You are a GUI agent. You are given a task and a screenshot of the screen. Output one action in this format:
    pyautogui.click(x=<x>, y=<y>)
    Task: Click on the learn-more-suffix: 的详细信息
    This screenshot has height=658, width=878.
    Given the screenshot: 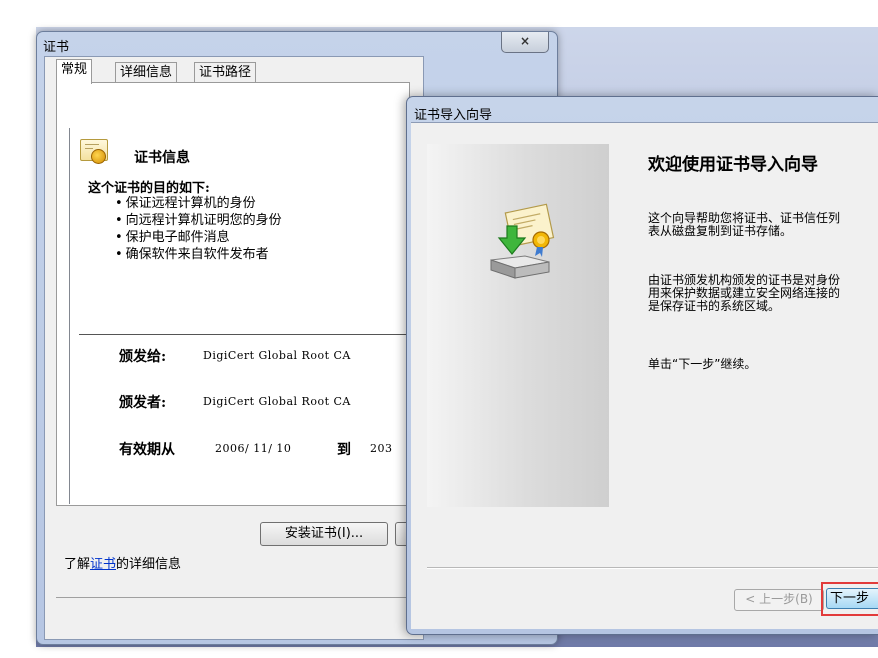 What is the action you would take?
    pyautogui.click(x=149, y=564)
    